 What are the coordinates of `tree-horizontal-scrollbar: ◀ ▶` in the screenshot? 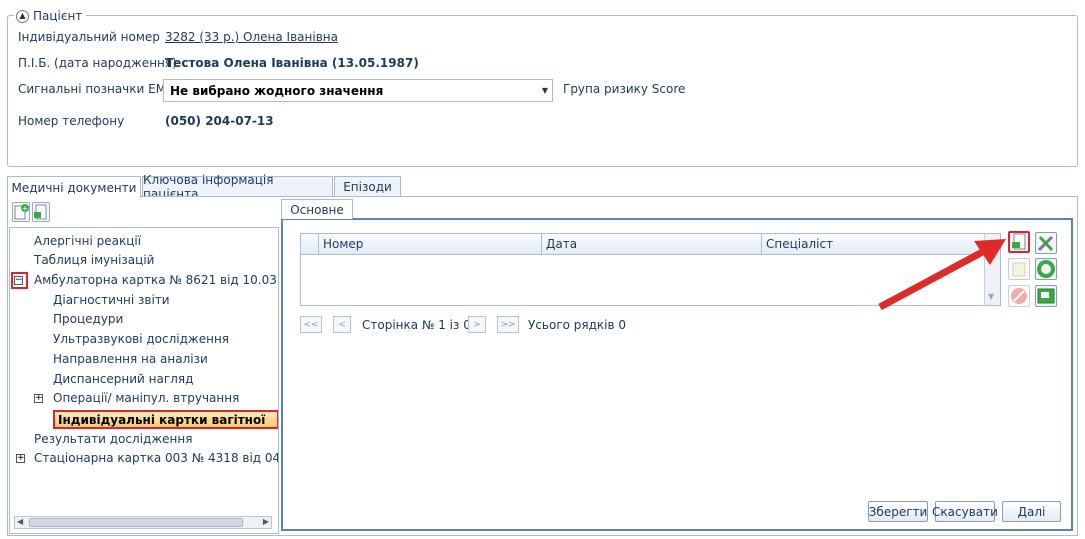 It's located at (143, 522).